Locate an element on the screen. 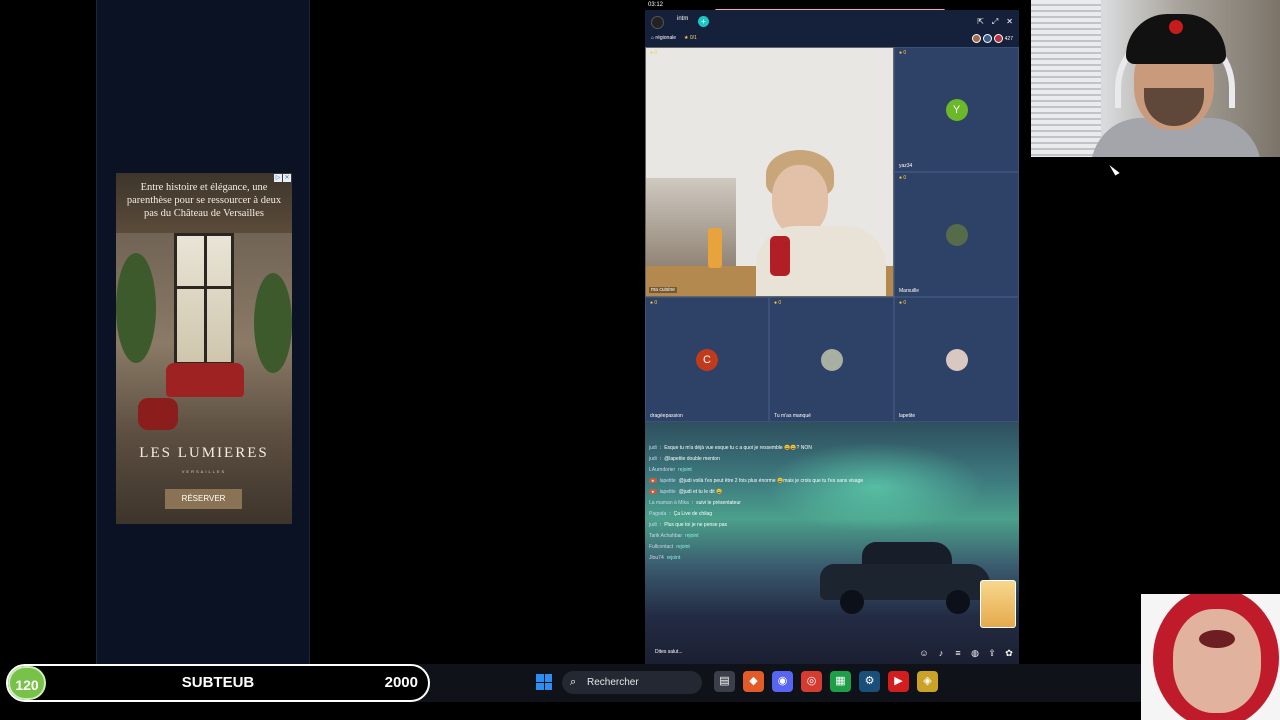  guest-name: Tu m'as manqué is located at coordinates (792, 416).